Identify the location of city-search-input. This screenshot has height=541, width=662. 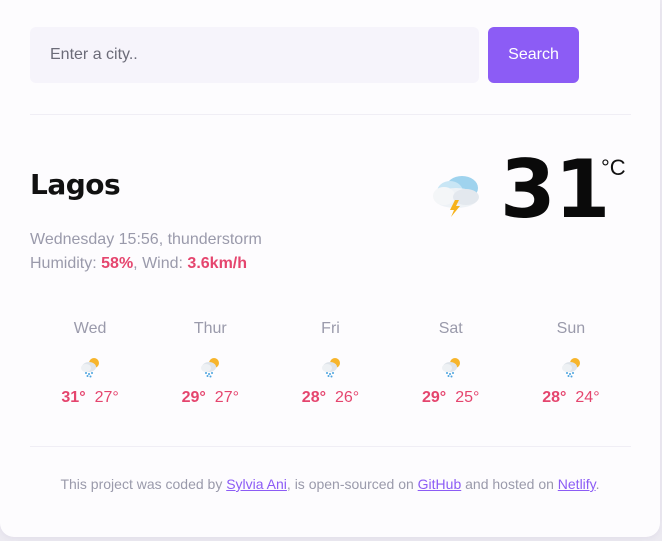
(254, 55).